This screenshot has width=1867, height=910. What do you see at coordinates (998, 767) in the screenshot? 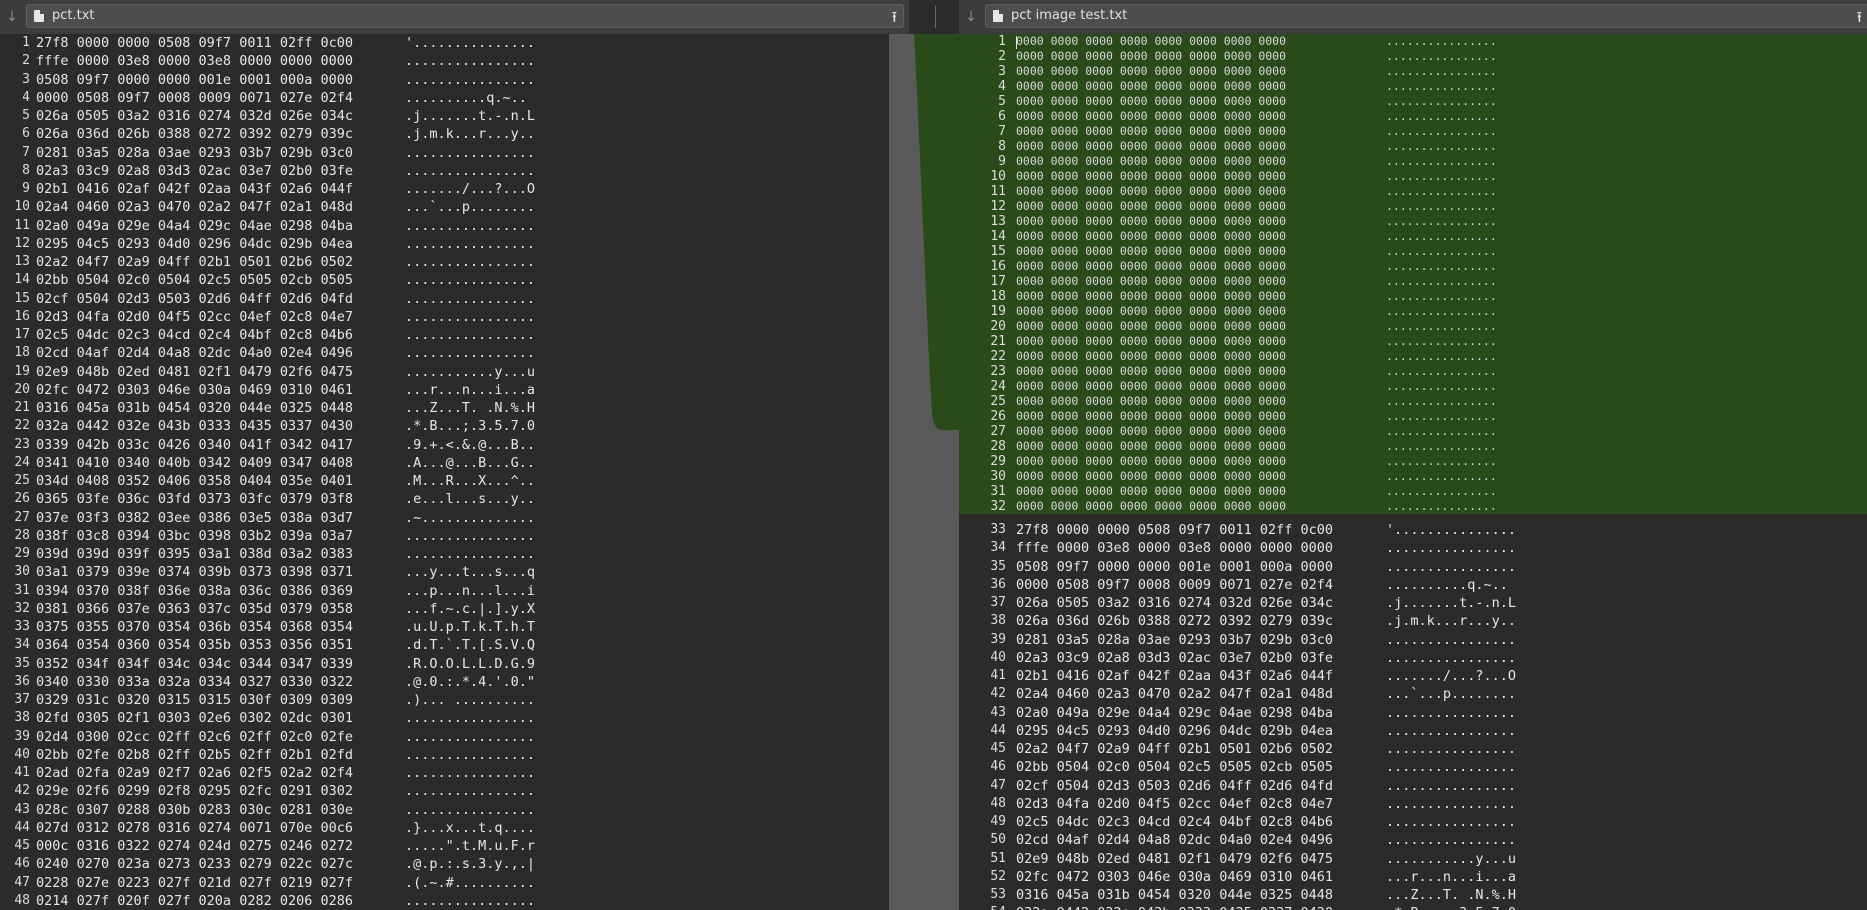
I see `line-number: 46` at bounding box center [998, 767].